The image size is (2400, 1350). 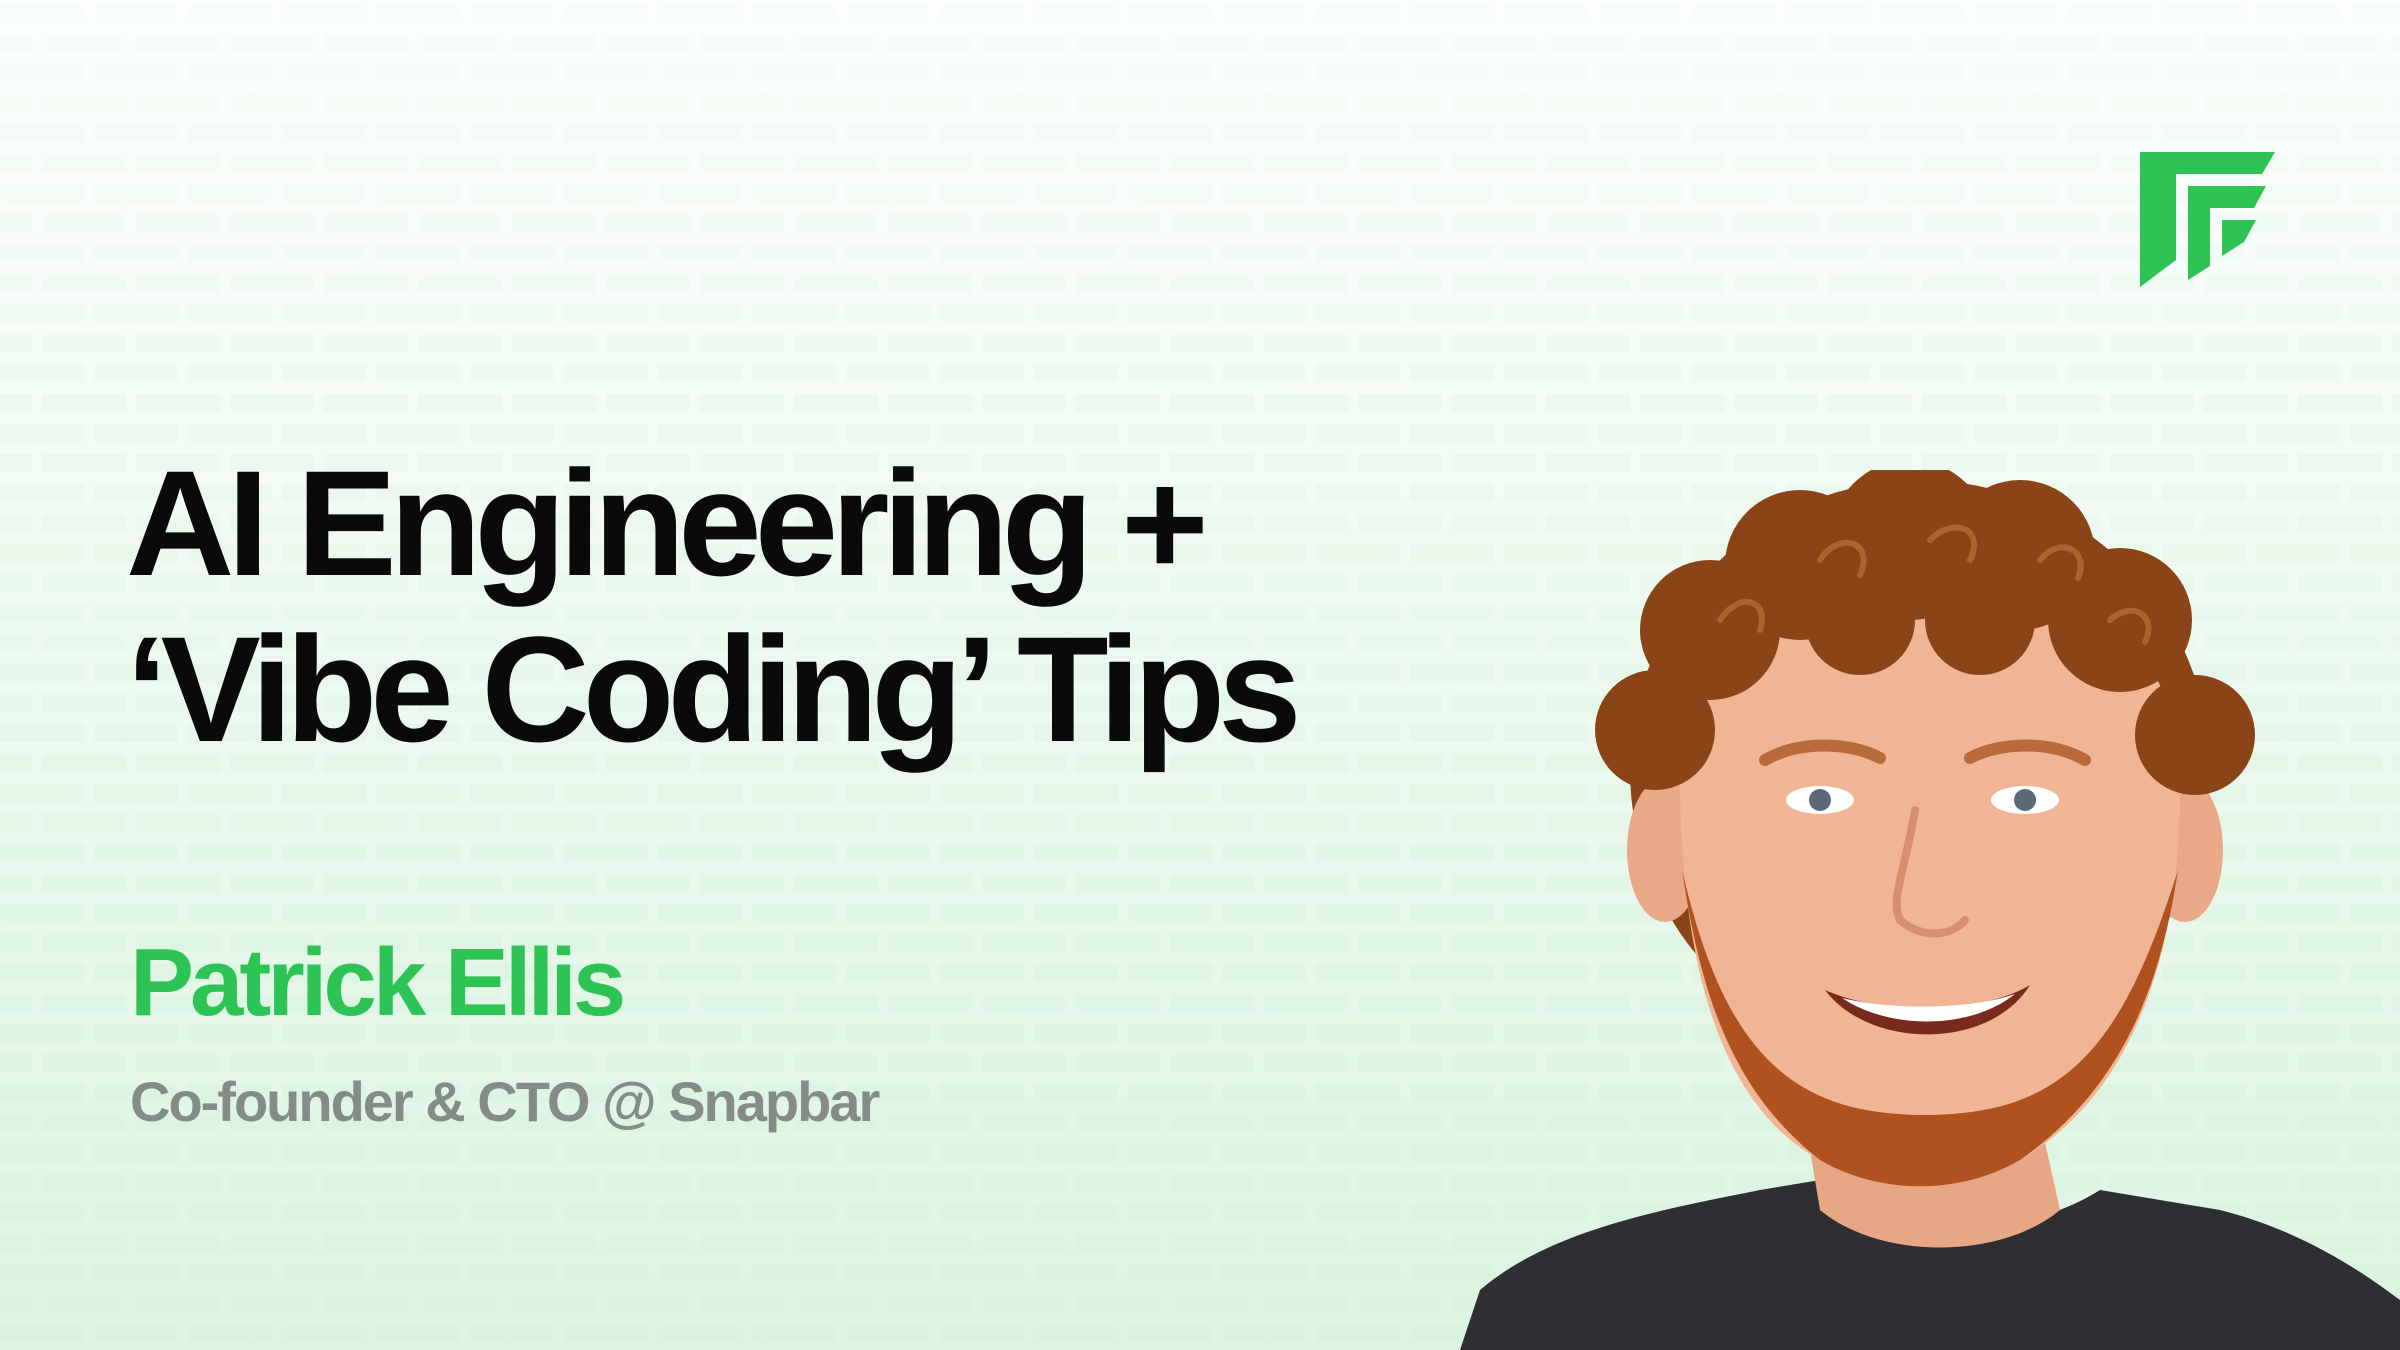 I want to click on headline: AI Engineering + ‘Vibe Coding’ Tips, so click(x=714, y=605).